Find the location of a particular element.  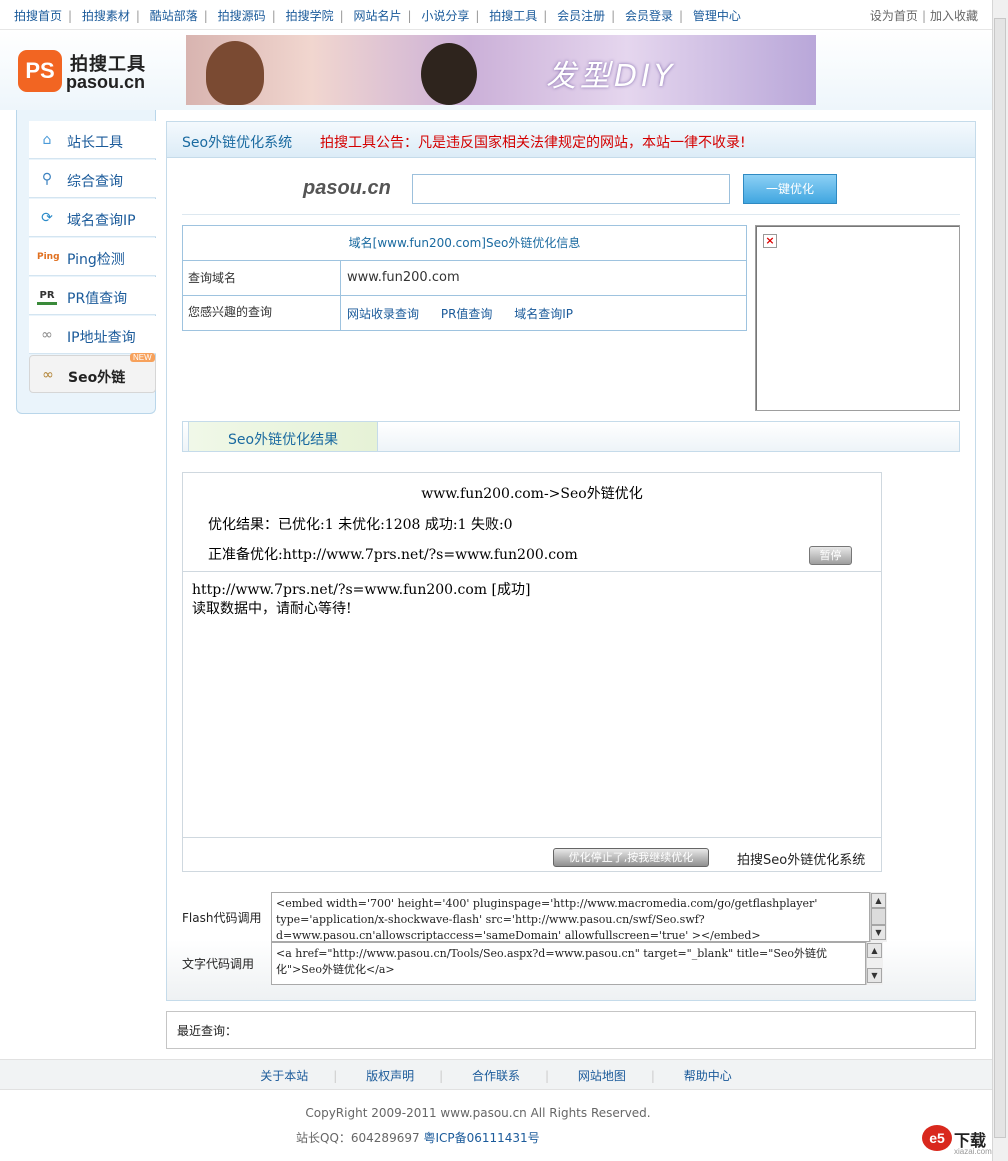

topnav-link-admin: 管理中心 is located at coordinates (717, 16).